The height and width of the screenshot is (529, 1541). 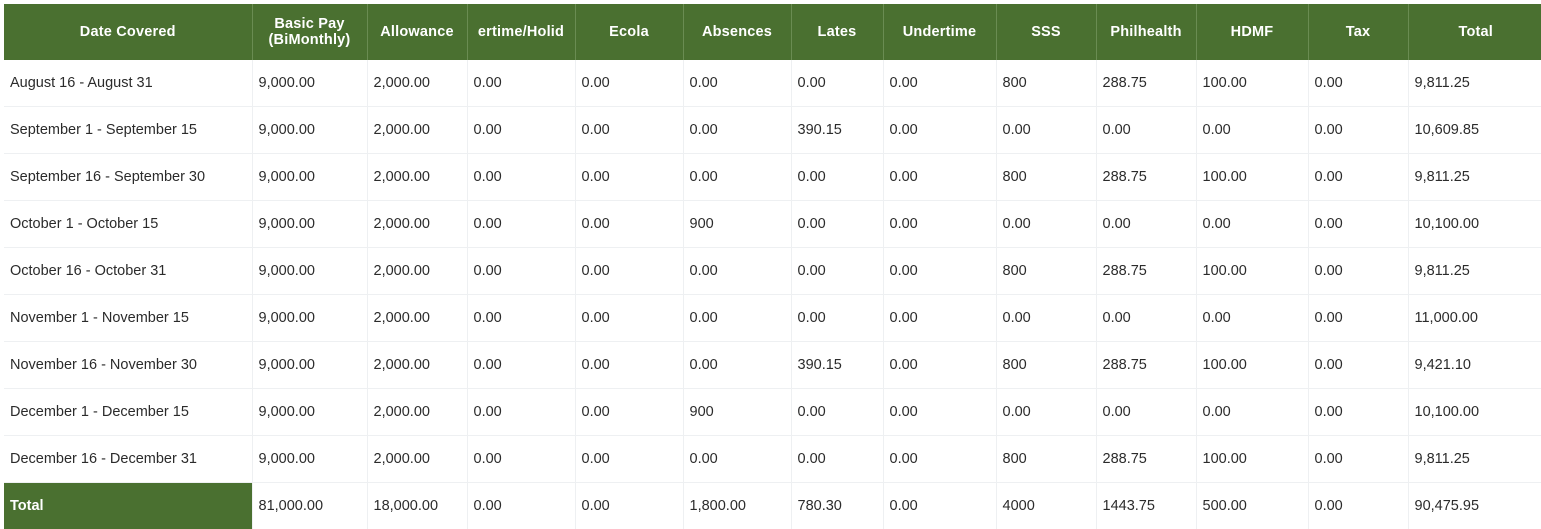 What do you see at coordinates (837, 506) in the screenshot?
I see `cell-lates: 780.30` at bounding box center [837, 506].